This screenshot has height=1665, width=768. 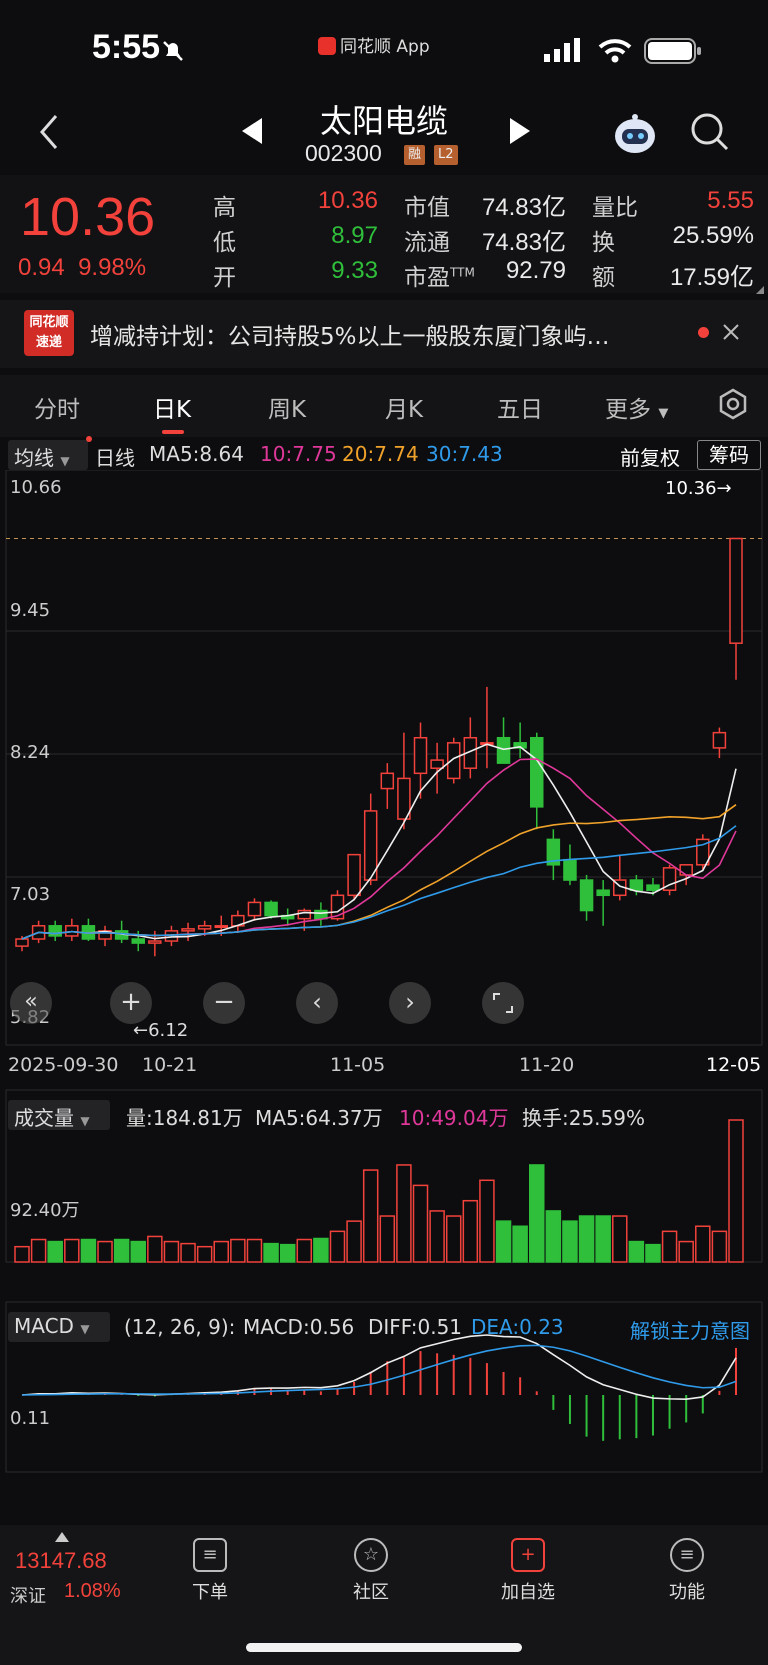 What do you see at coordinates (729, 455) in the screenshot?
I see `chips-button: 筹码` at bounding box center [729, 455].